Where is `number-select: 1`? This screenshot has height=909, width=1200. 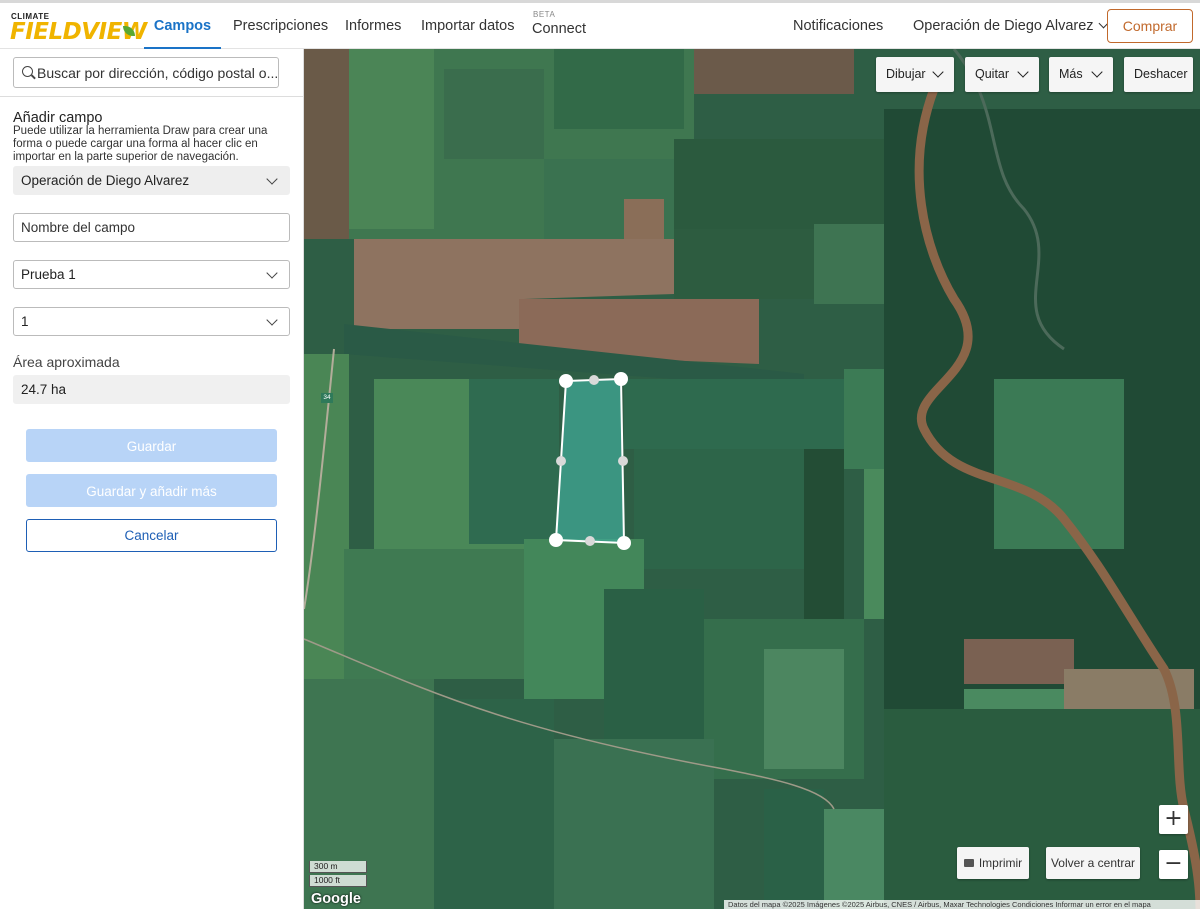
number-select: 1 is located at coordinates (151, 321).